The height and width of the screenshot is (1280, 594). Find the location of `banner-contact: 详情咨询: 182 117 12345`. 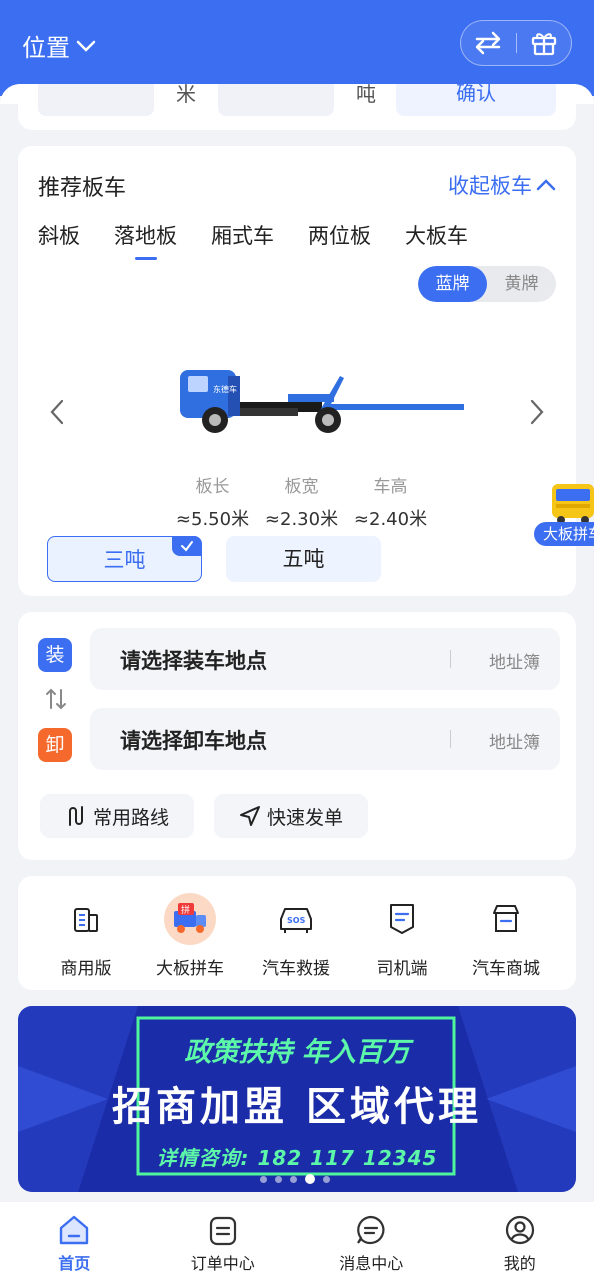

banner-contact: 详情咨询: 182 117 12345 is located at coordinates (297, 1158).